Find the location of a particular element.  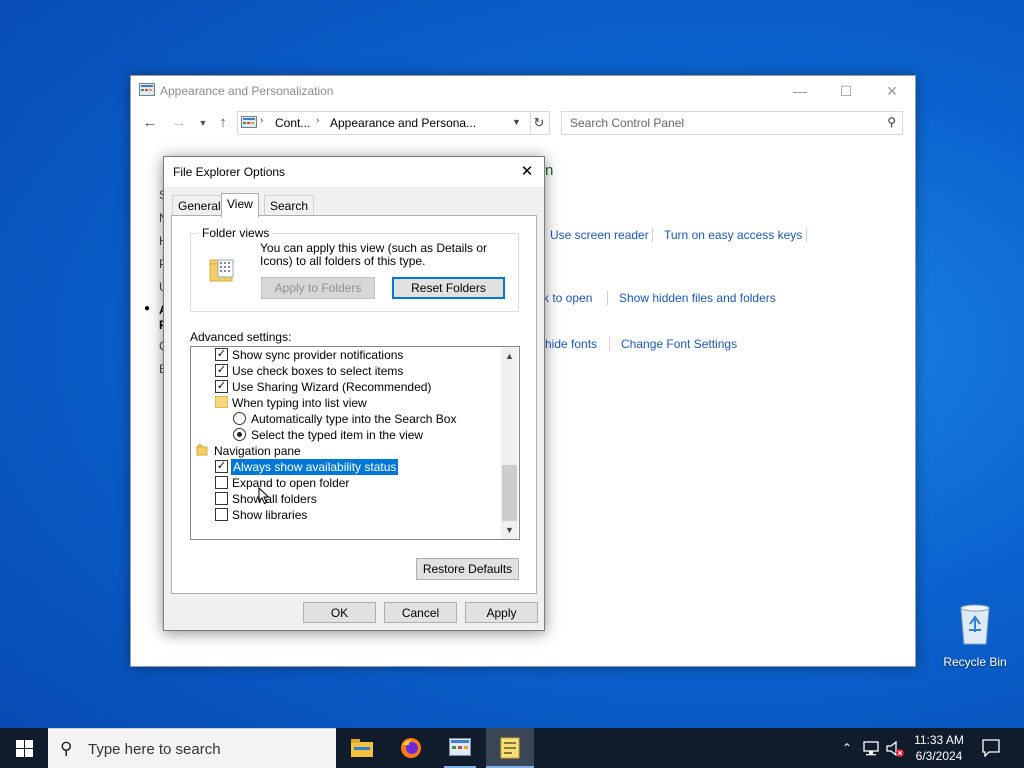

volume-muted-icon is located at coordinates (895, 749).